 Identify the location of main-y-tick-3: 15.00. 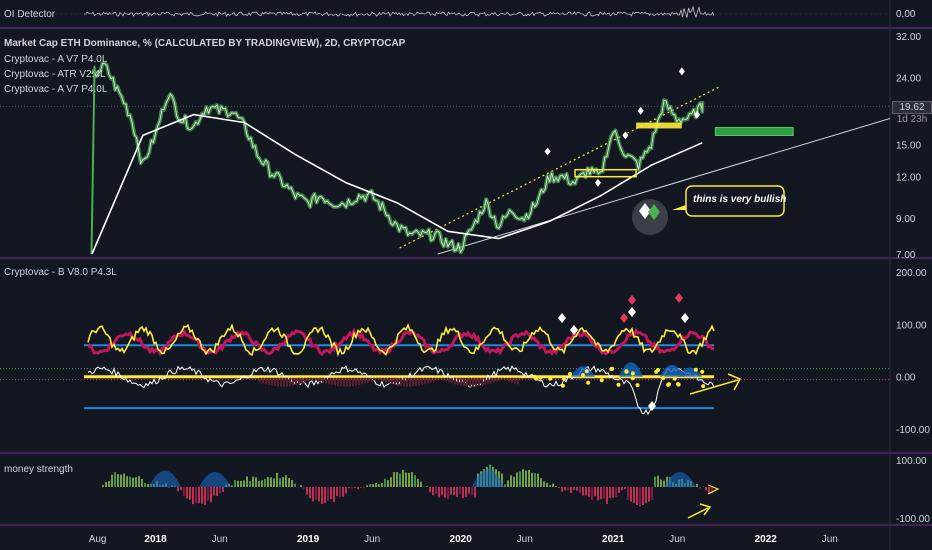
(908, 146).